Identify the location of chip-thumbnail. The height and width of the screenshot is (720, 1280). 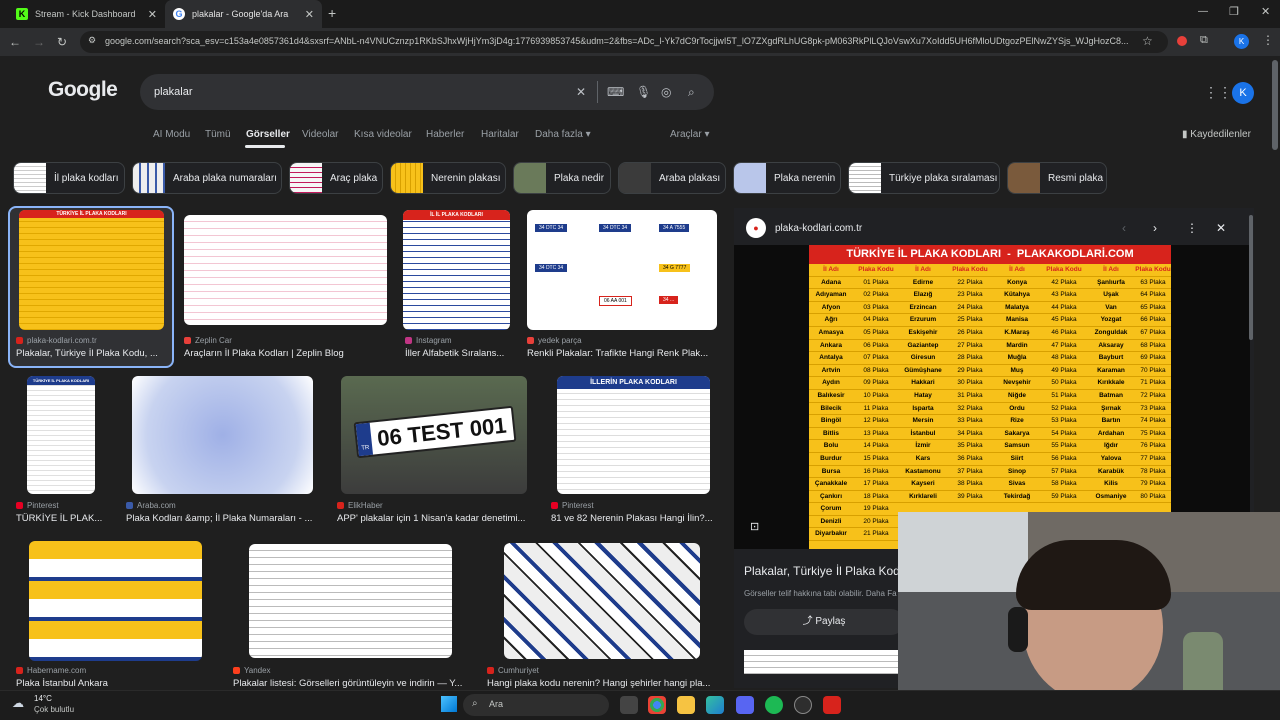
(30, 178).